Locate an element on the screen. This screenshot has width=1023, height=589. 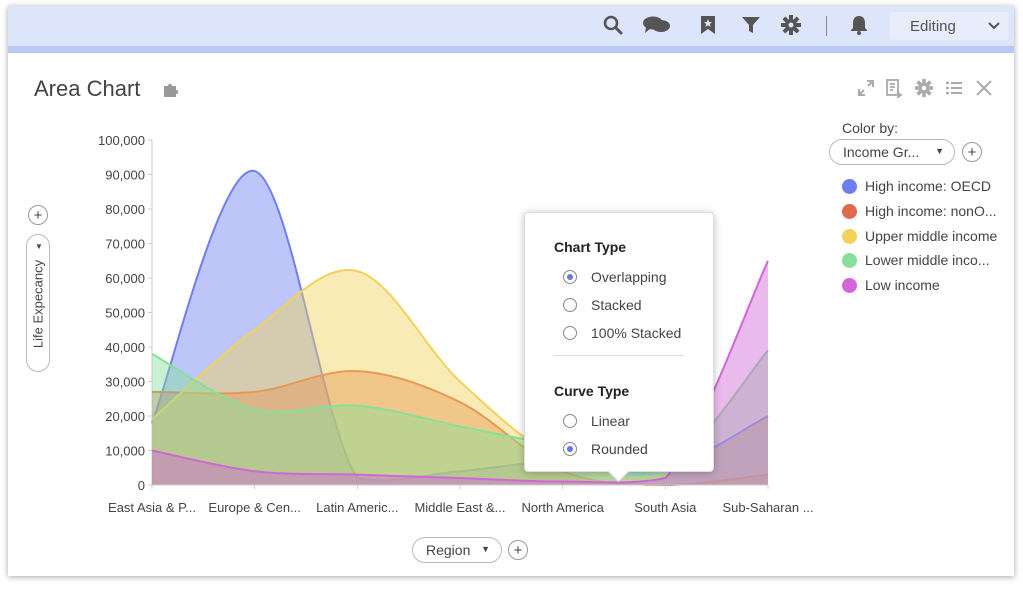
x-axis-field-label: Region is located at coordinates (448, 550).